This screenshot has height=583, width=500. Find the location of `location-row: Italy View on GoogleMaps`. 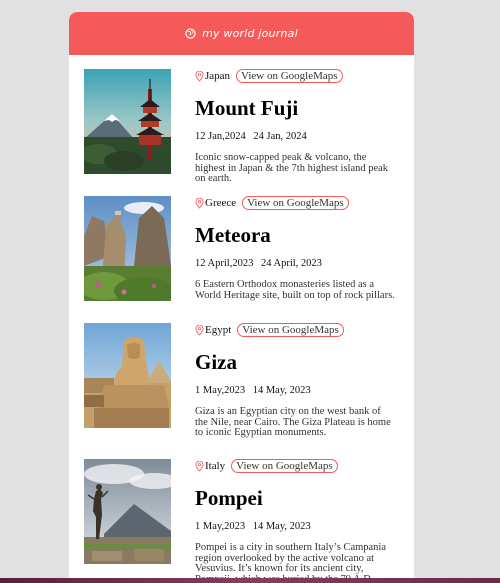

location-row: Italy View on GoogleMaps is located at coordinates (297, 466).